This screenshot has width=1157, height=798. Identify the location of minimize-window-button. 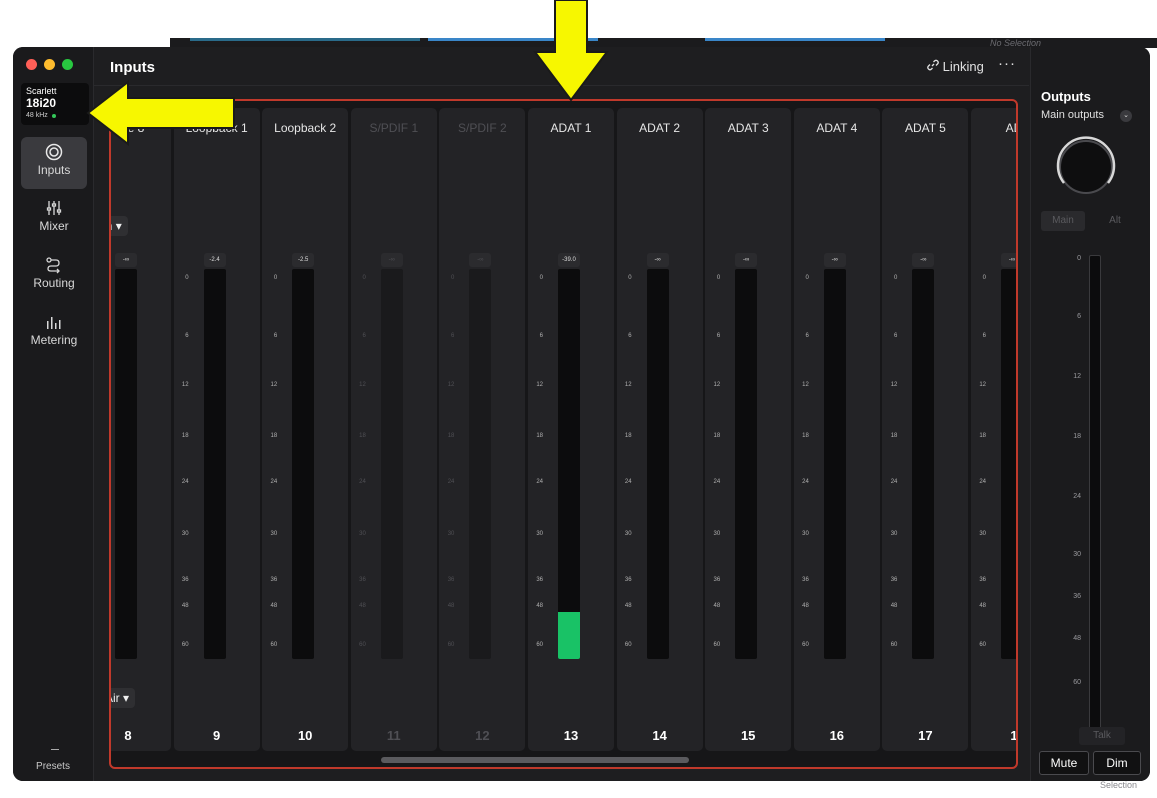
(49, 64).